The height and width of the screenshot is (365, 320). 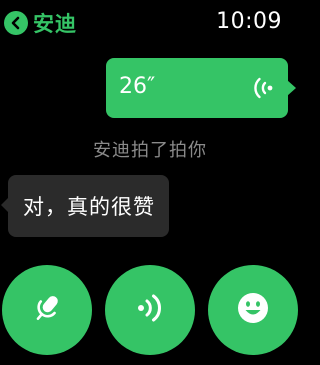 What do you see at coordinates (55, 24) in the screenshot?
I see `chat-title: 安迪` at bounding box center [55, 24].